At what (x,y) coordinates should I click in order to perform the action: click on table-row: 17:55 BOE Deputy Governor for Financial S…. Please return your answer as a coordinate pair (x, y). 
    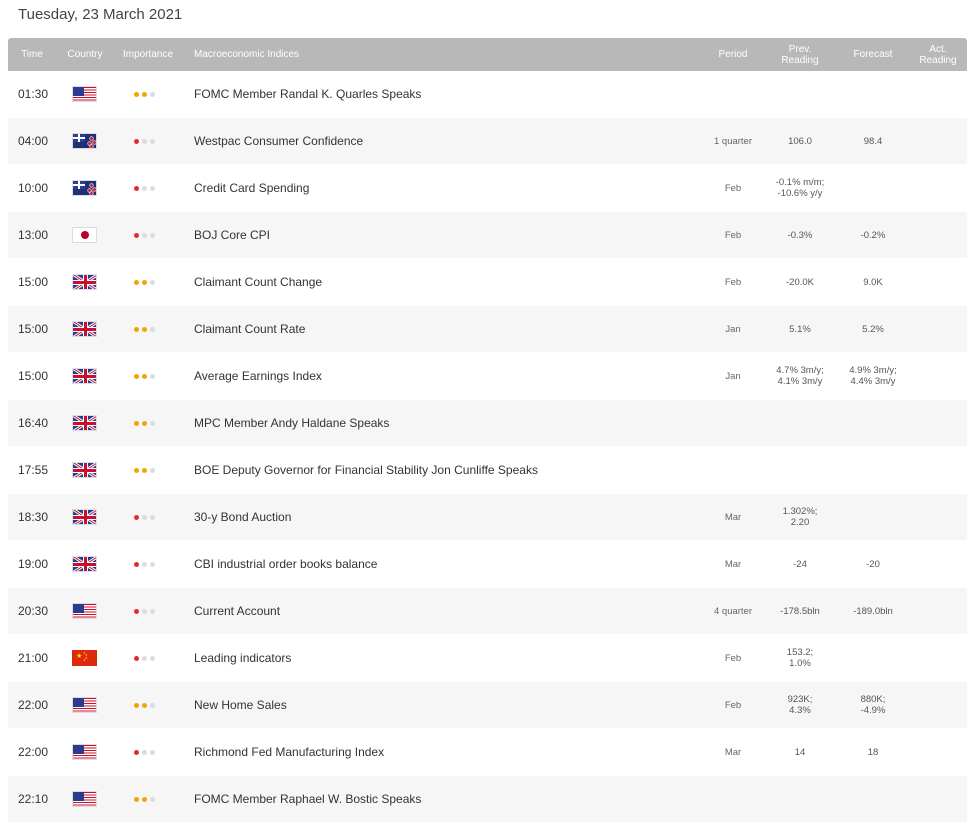
    Looking at the image, I should click on (487, 470).